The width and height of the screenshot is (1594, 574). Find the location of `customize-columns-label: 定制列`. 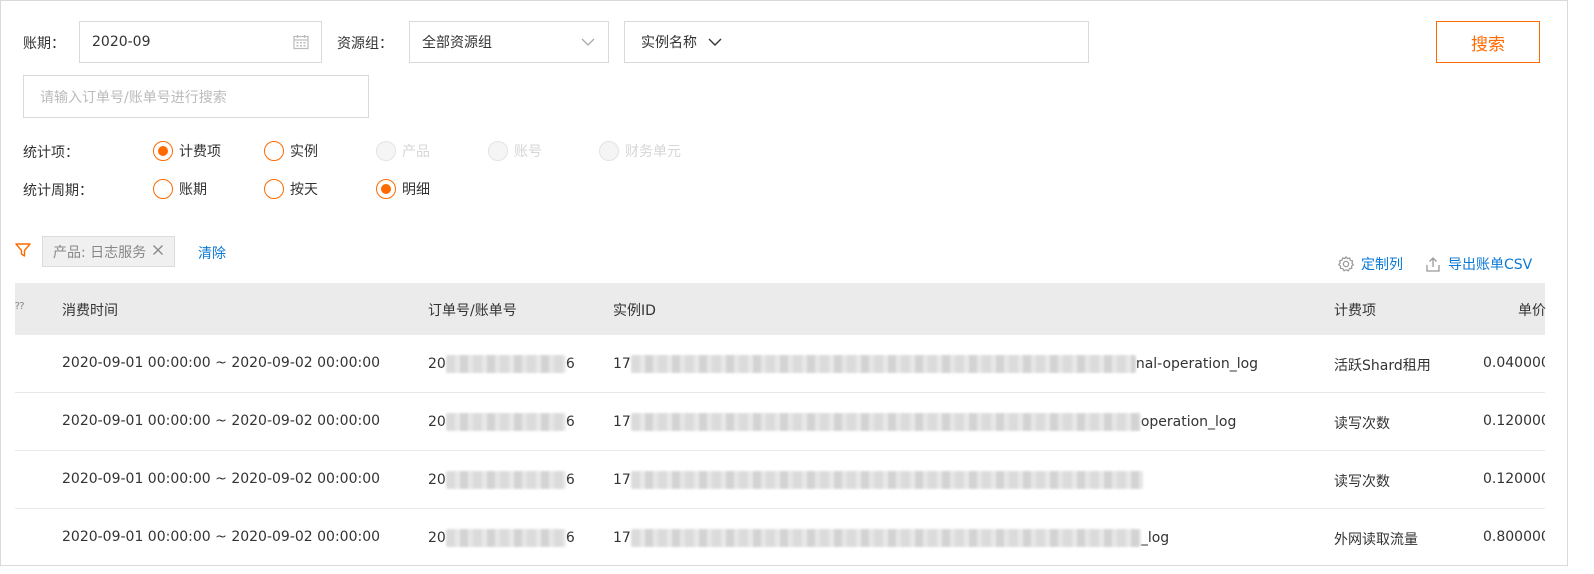

customize-columns-label: 定制列 is located at coordinates (1382, 265).